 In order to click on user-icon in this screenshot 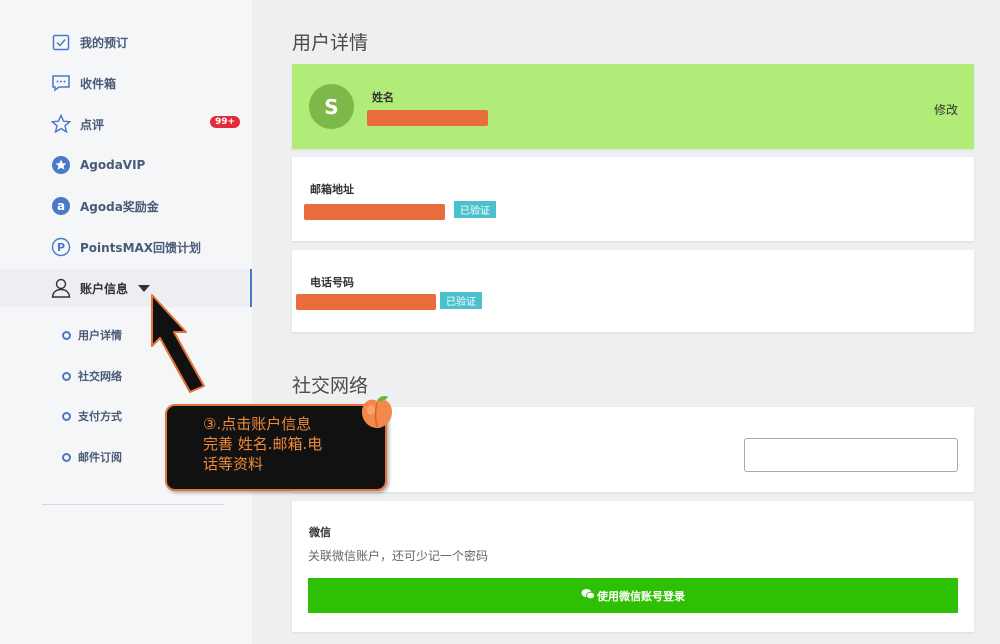, I will do `click(61, 288)`.